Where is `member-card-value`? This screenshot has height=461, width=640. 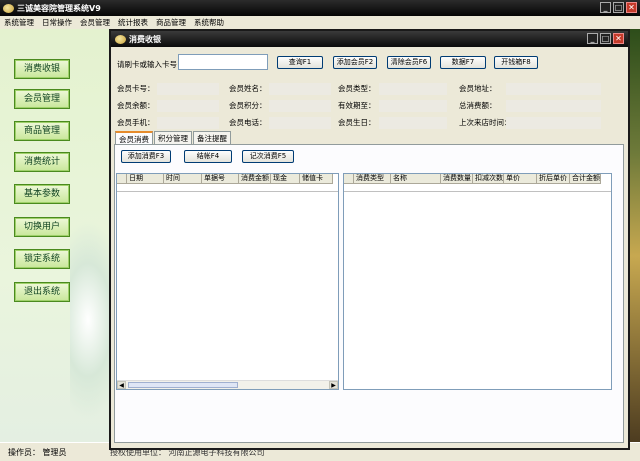 member-card-value is located at coordinates (188, 89).